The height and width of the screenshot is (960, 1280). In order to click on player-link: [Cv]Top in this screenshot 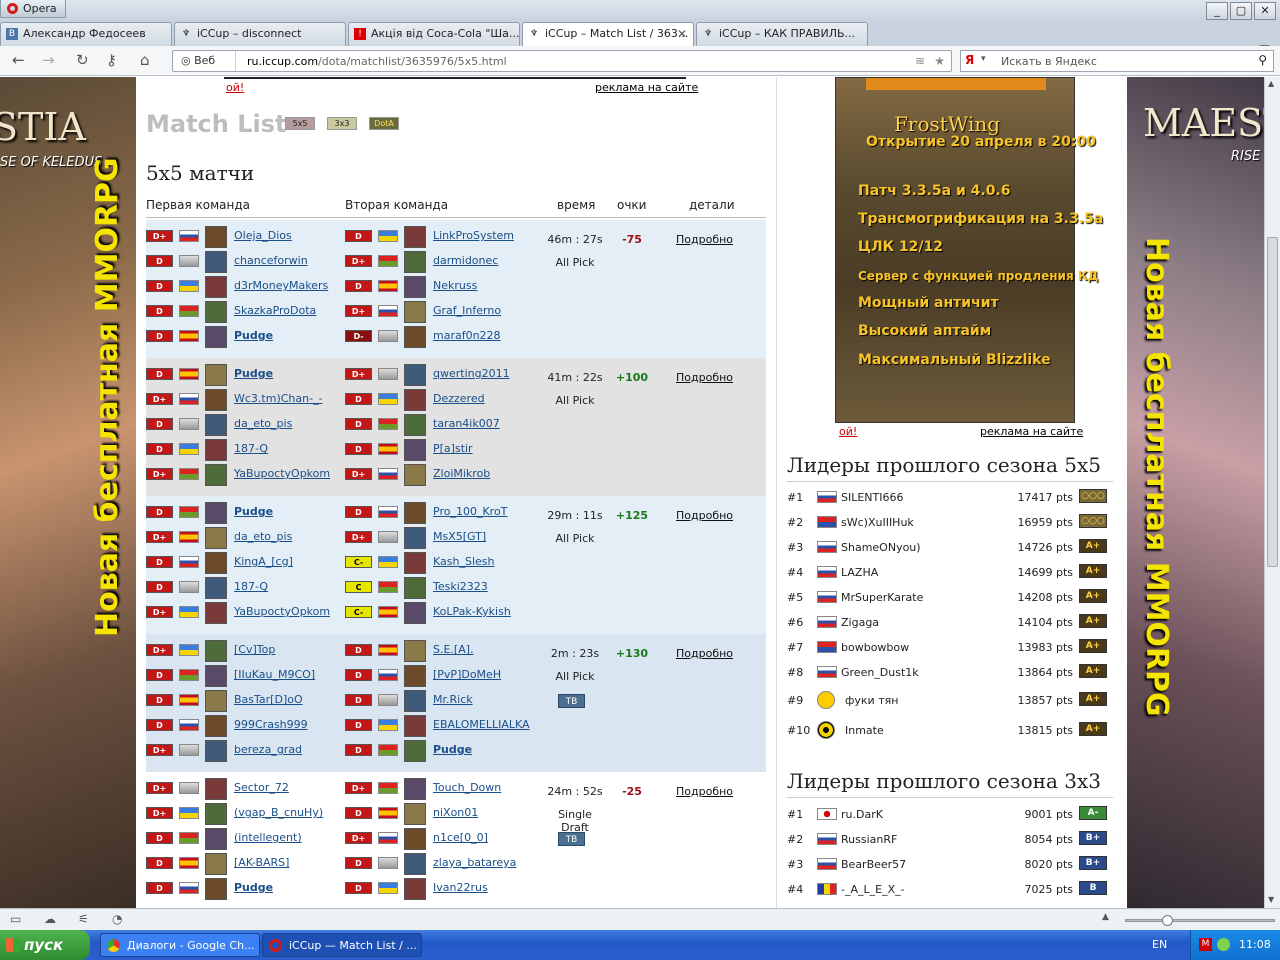, I will do `click(254, 649)`.